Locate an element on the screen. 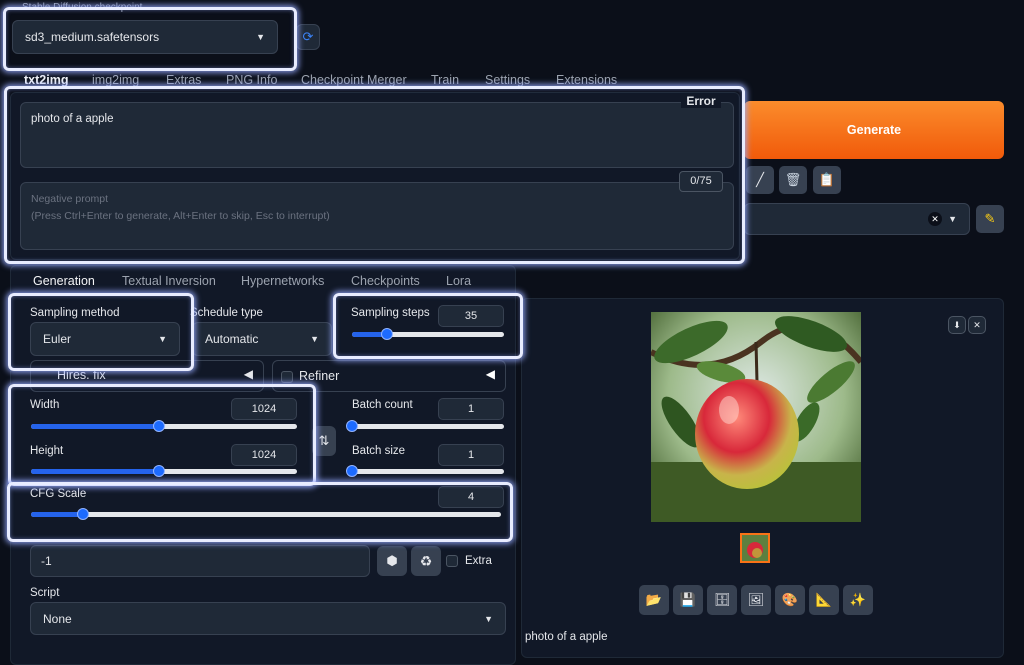 This screenshot has width=1024, height=665. thumbnail-image is located at coordinates (755, 548).